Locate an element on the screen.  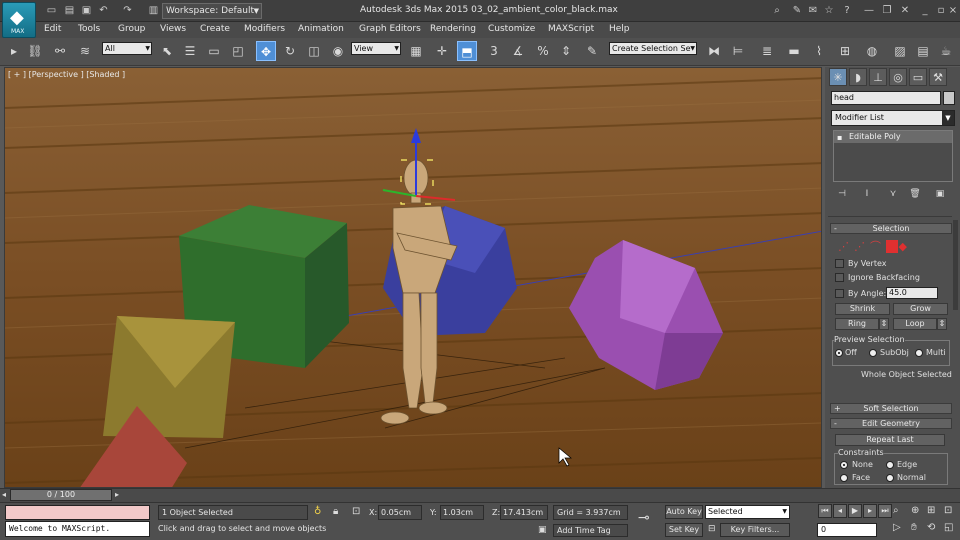
loop-button: Loop is located at coordinates (915, 324).